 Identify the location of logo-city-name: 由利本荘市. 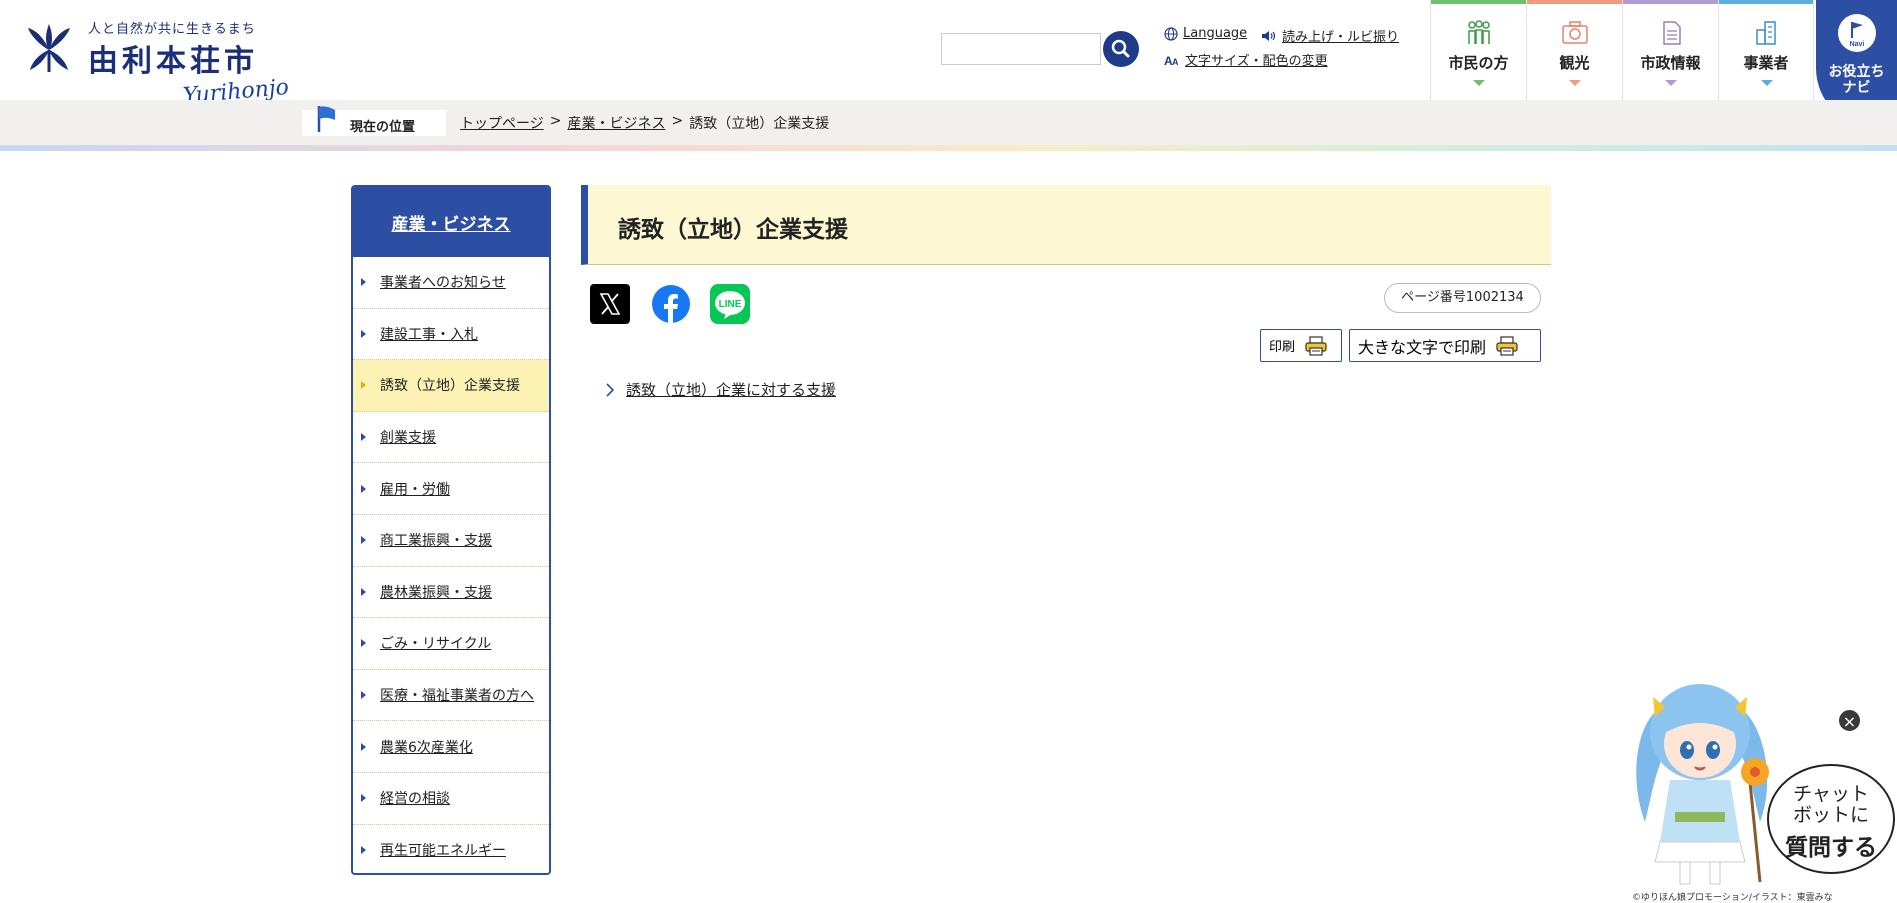
(173, 61).